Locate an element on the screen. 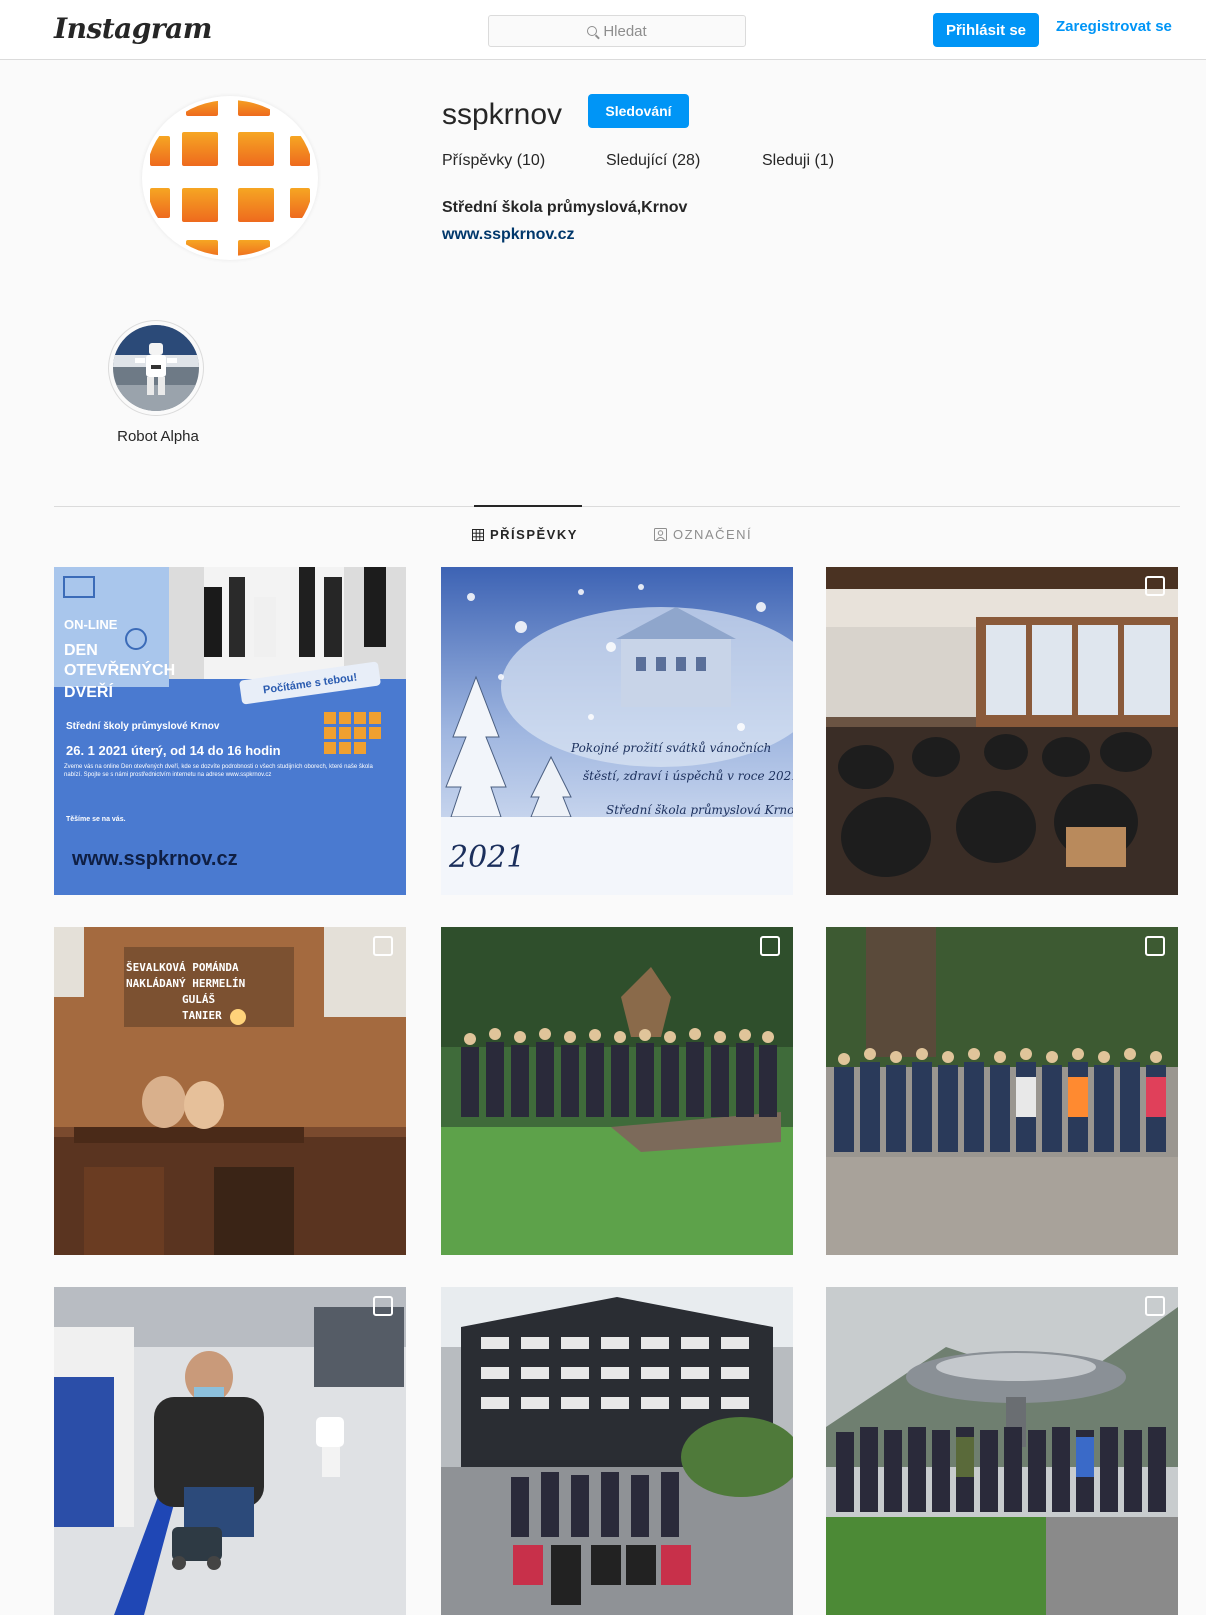 The width and height of the screenshot is (1206, 1615). profile-username: sspkrnov is located at coordinates (502, 114).